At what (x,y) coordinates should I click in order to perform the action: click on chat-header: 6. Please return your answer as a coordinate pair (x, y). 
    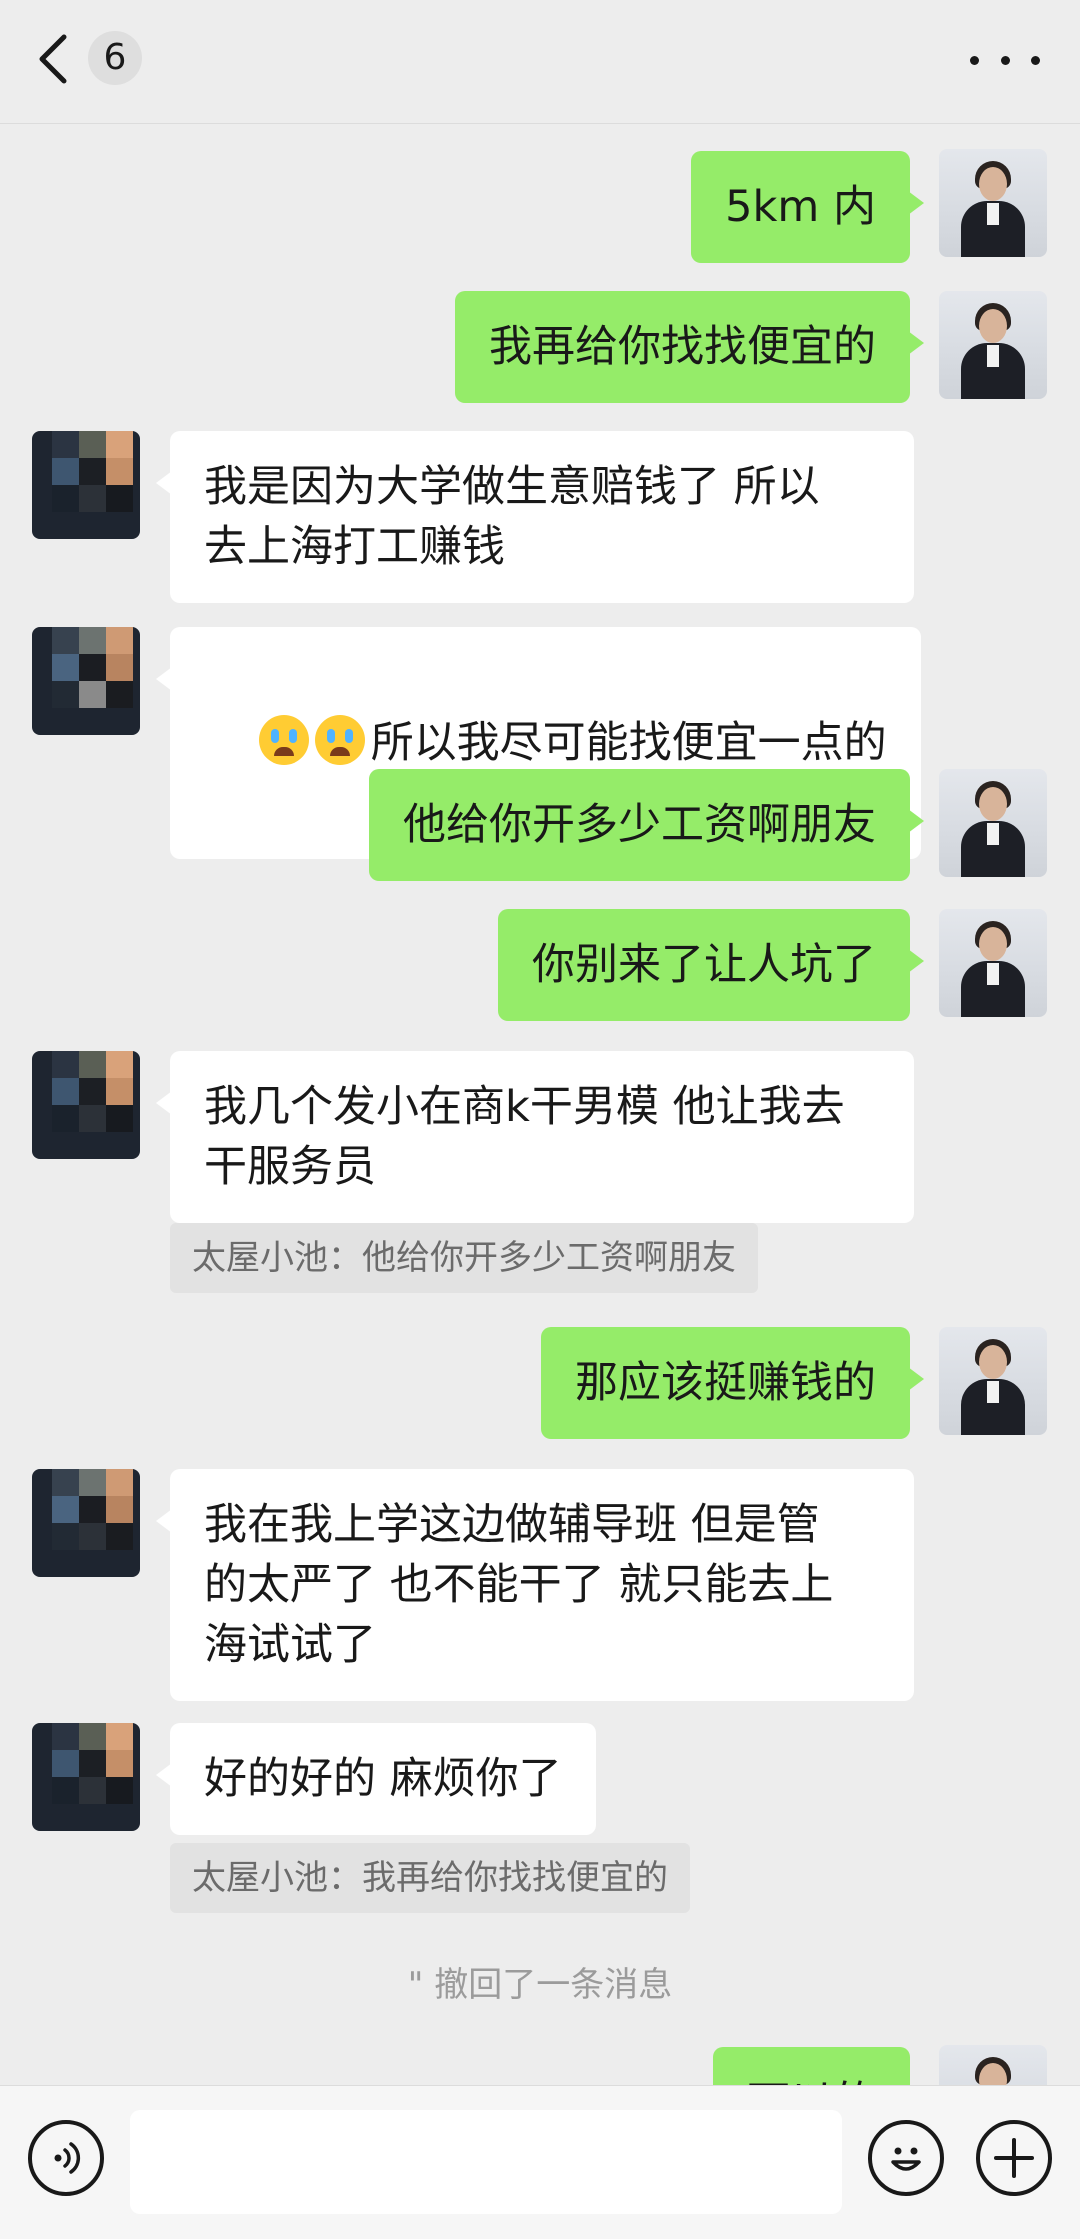
    Looking at the image, I should click on (540, 62).